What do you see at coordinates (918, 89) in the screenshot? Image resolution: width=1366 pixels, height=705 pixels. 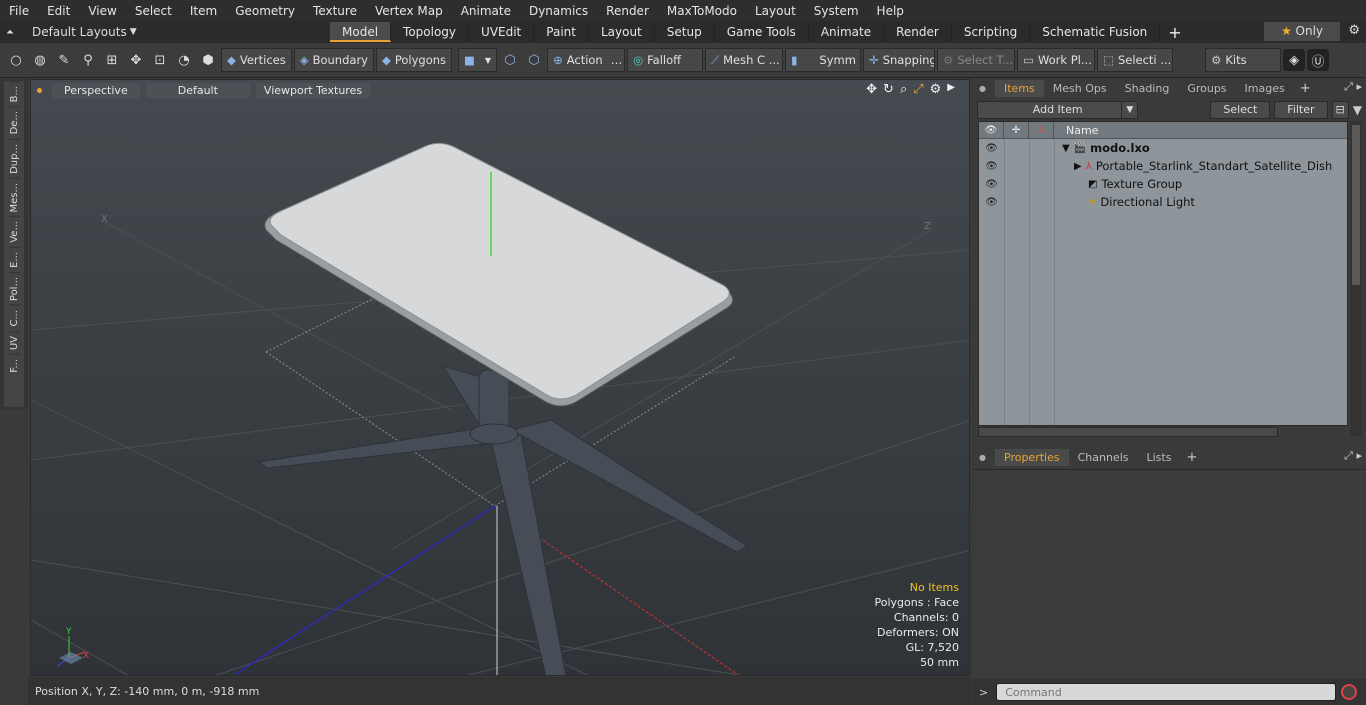 I see `maximize-icon: ⤢` at bounding box center [918, 89].